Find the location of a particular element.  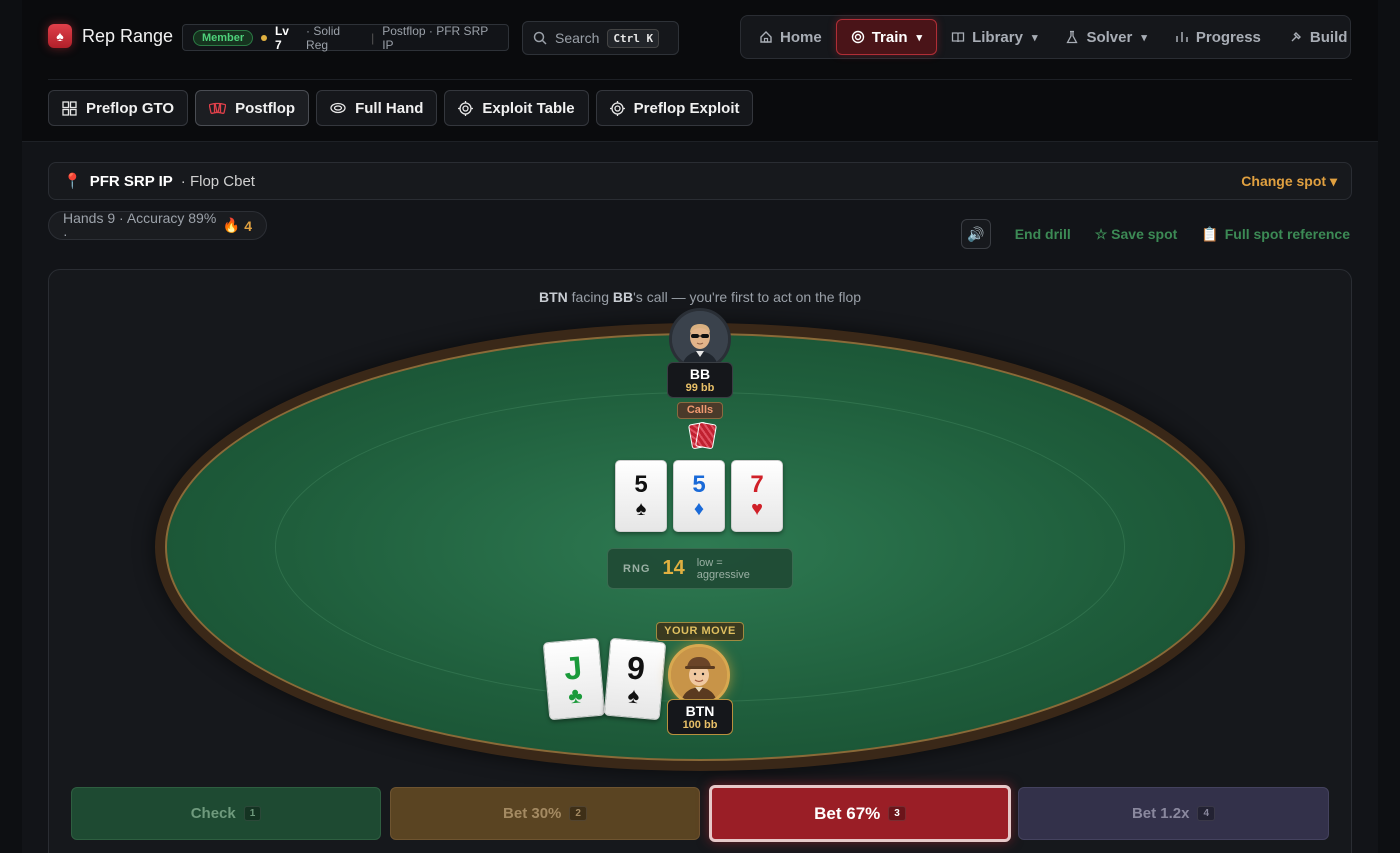

bet-1-2x-button: Bet 1.2x 4 is located at coordinates (1173, 813).